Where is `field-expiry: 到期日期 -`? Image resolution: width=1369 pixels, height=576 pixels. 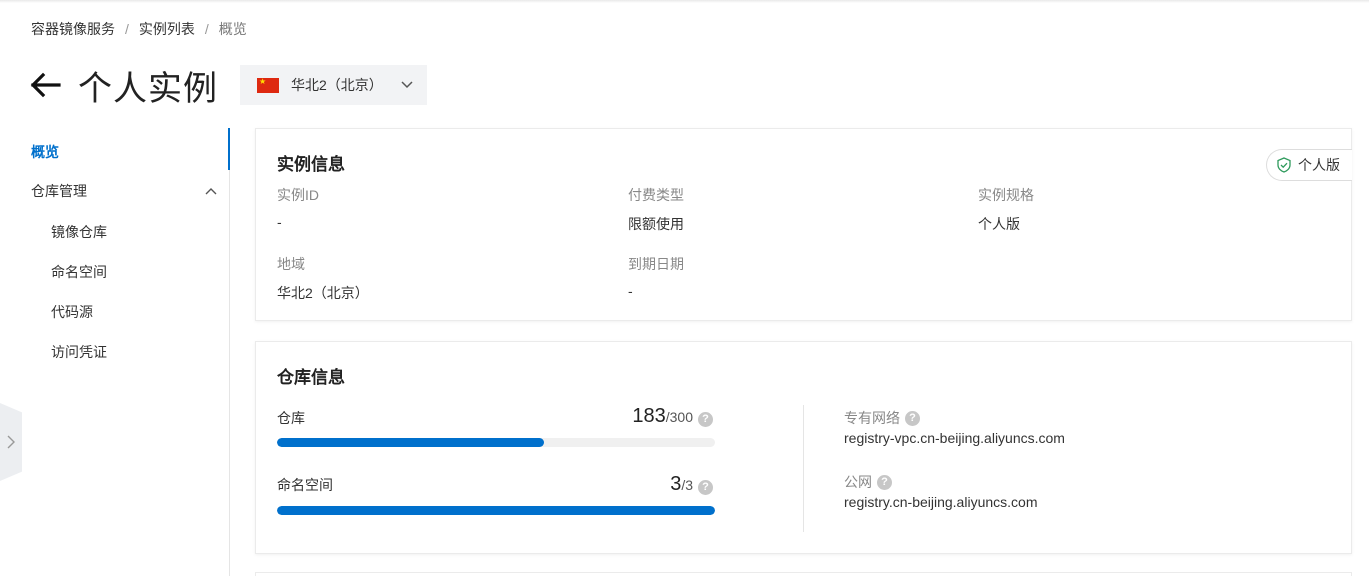
field-expiry: 到期日期 - is located at coordinates (656, 276).